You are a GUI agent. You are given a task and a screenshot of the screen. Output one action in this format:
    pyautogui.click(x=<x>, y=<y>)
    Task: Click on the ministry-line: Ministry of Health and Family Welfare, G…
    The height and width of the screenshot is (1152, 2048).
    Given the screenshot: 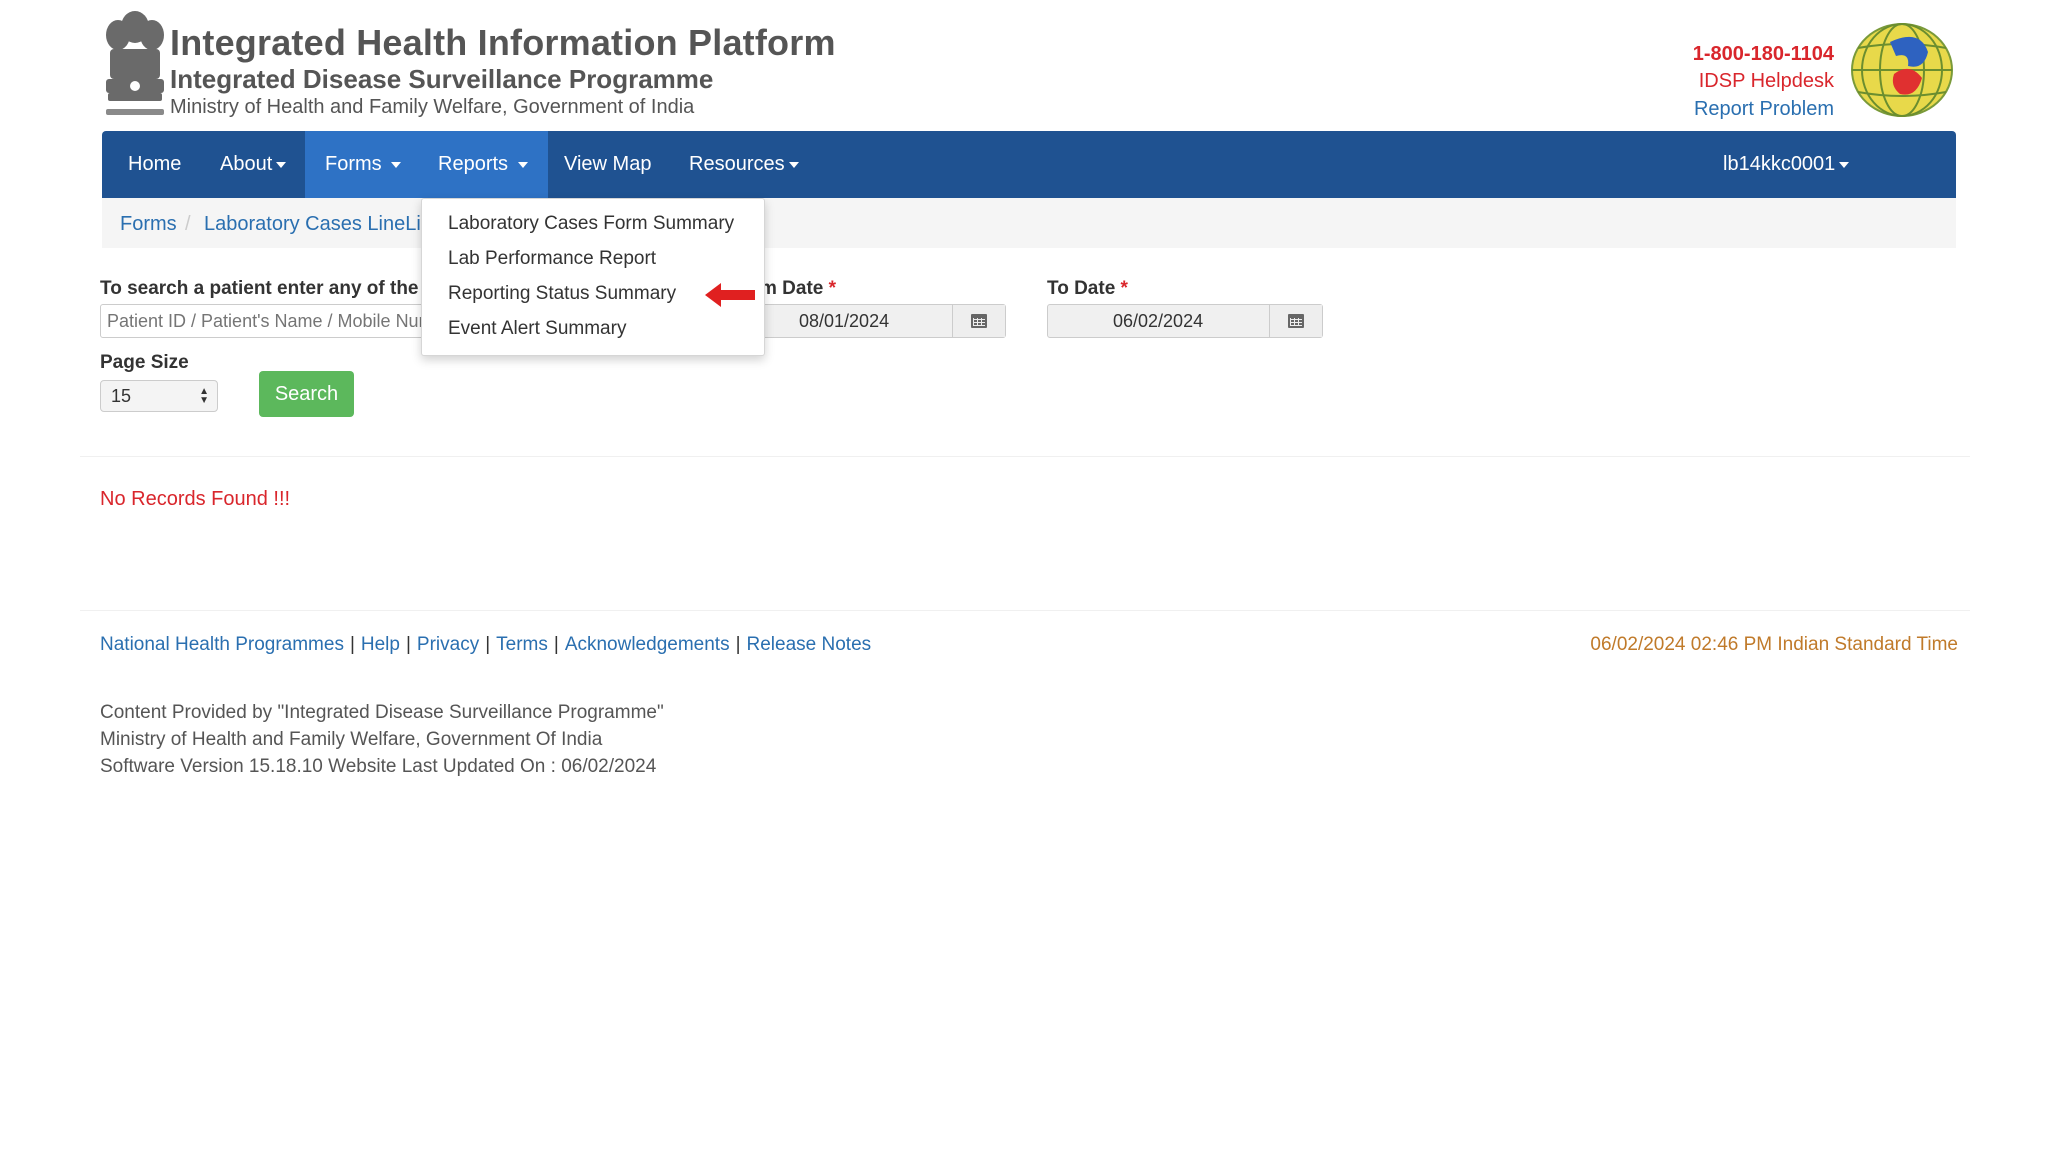 What is the action you would take?
    pyautogui.click(x=432, y=107)
    